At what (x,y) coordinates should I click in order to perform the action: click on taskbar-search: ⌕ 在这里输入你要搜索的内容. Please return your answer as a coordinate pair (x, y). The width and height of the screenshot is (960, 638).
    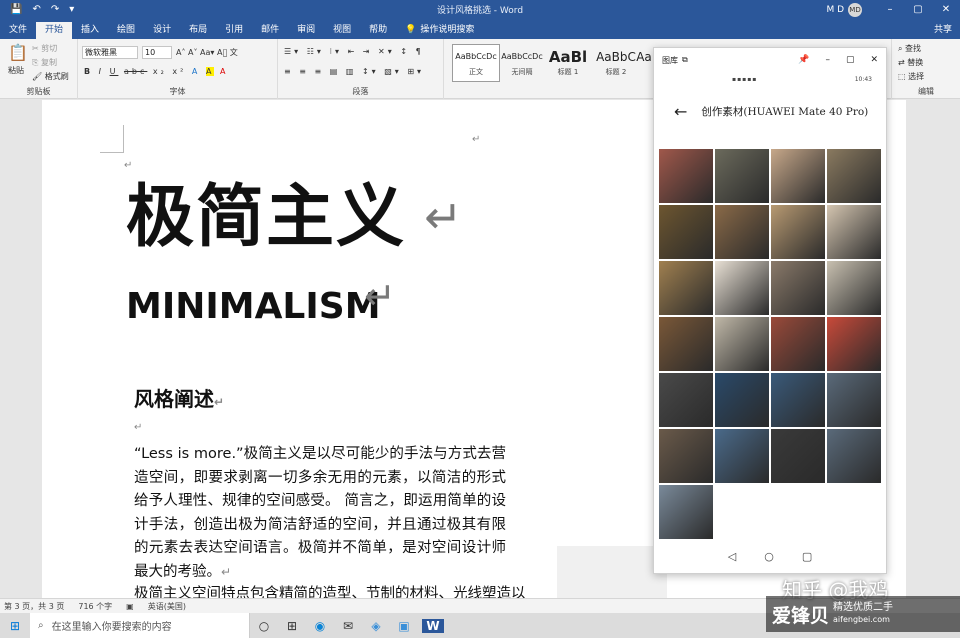
    Looking at the image, I should click on (140, 625).